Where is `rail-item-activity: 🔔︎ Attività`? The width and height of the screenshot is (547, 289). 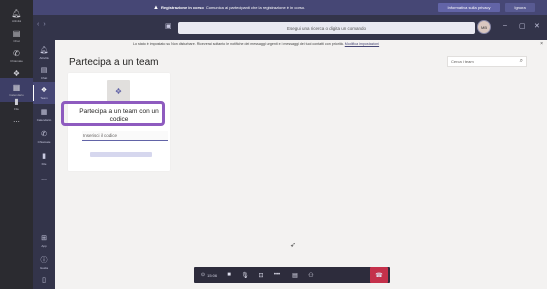 rail-item-activity: 🔔︎ Attività is located at coordinates (44, 53).